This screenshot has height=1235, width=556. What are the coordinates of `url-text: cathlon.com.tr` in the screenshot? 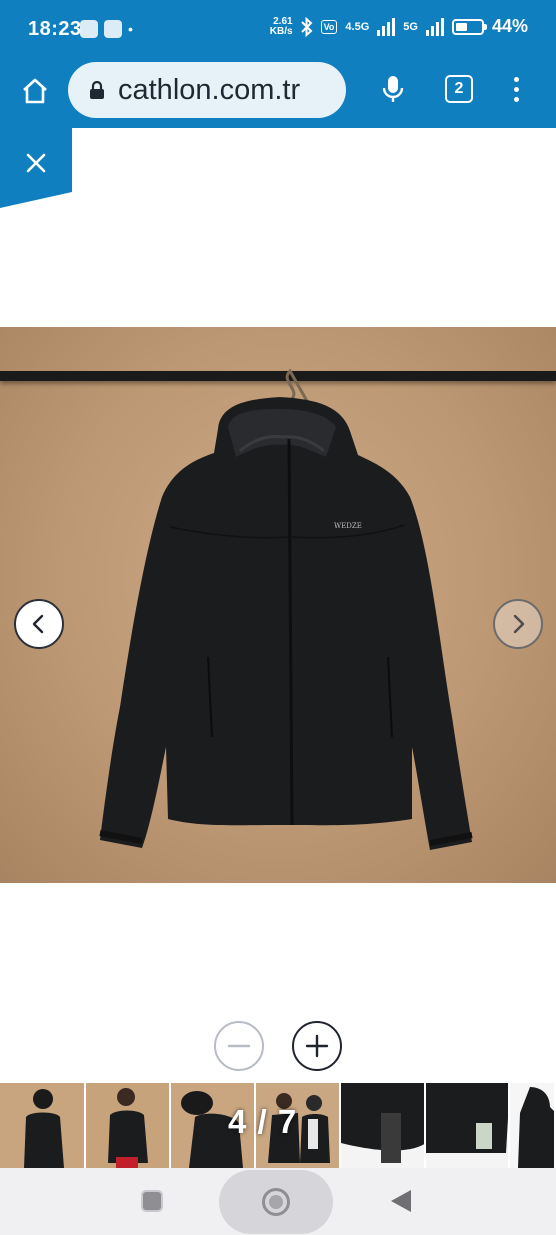 It's located at (209, 89).